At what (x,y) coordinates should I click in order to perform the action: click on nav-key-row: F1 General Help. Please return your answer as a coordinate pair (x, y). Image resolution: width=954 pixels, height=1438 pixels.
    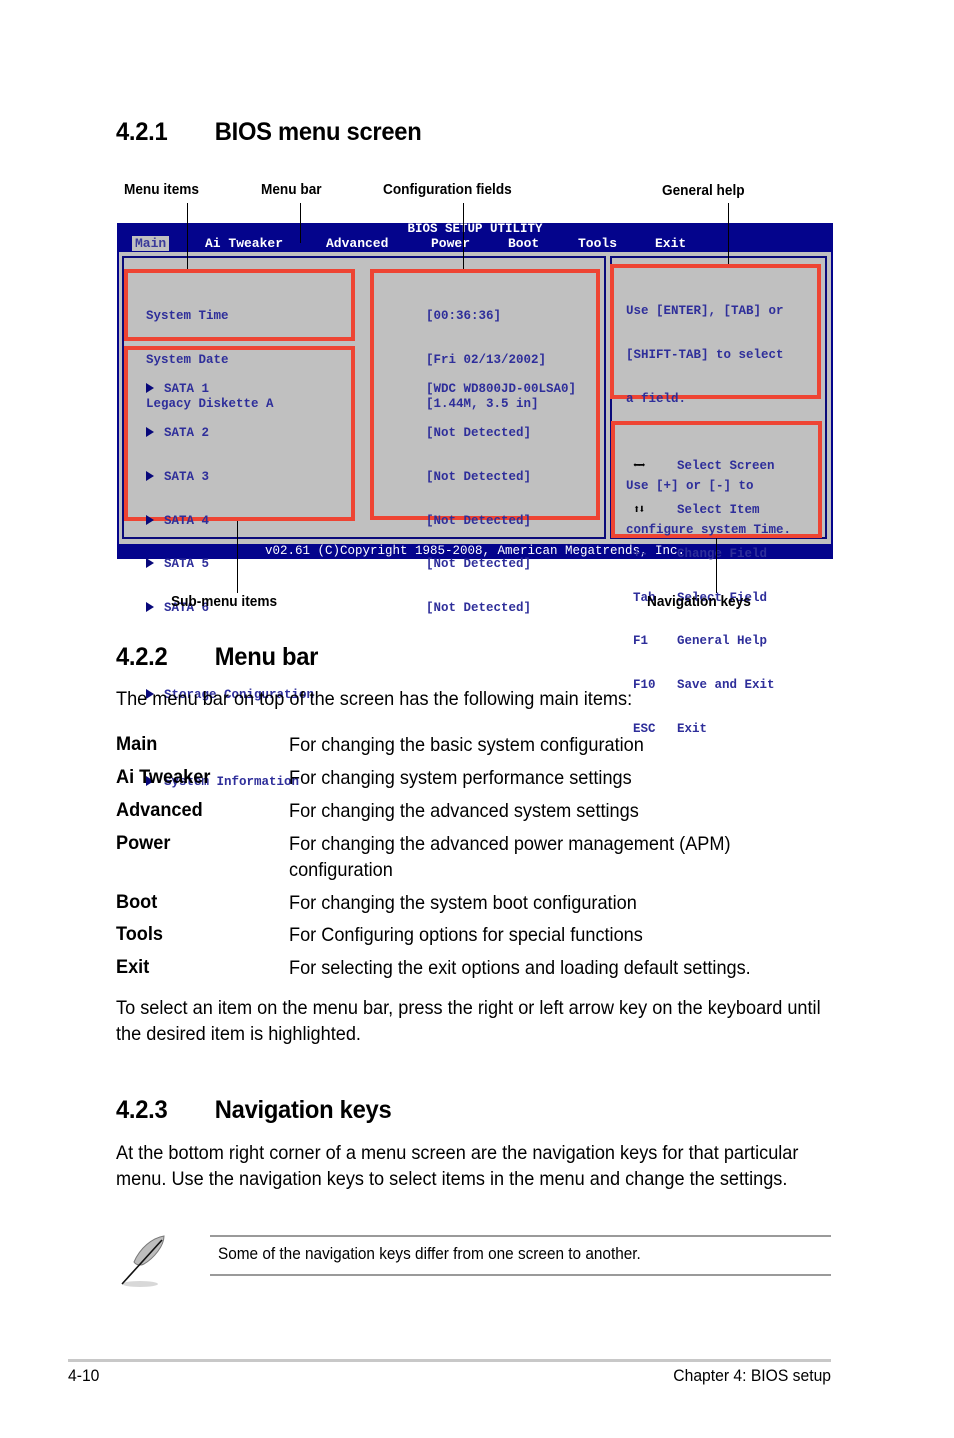
    Looking at the image, I should click on (700, 641).